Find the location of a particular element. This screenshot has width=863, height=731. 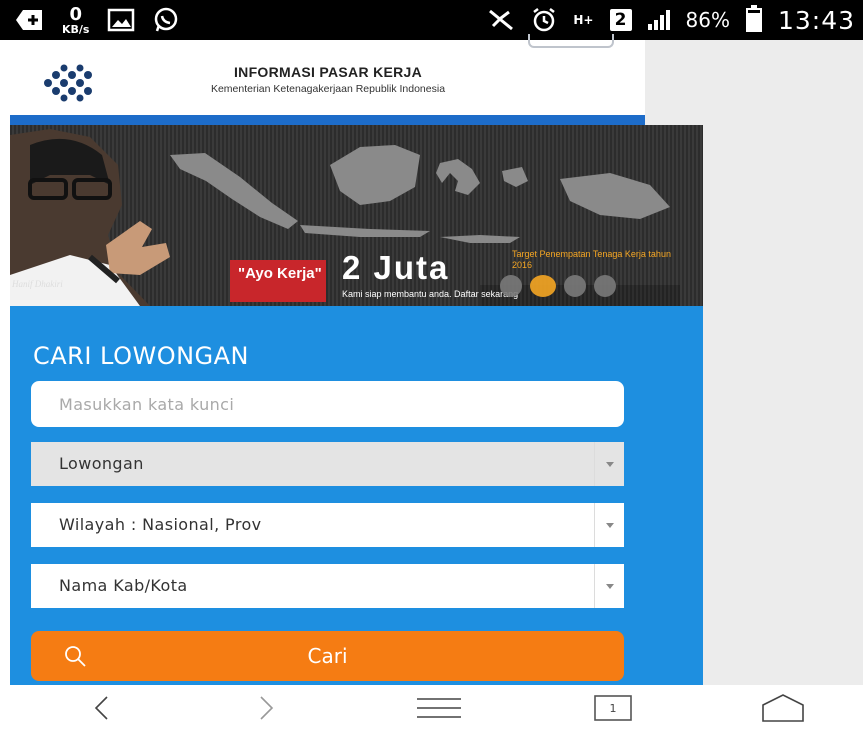

ministry-logo is located at coordinates (68, 83).